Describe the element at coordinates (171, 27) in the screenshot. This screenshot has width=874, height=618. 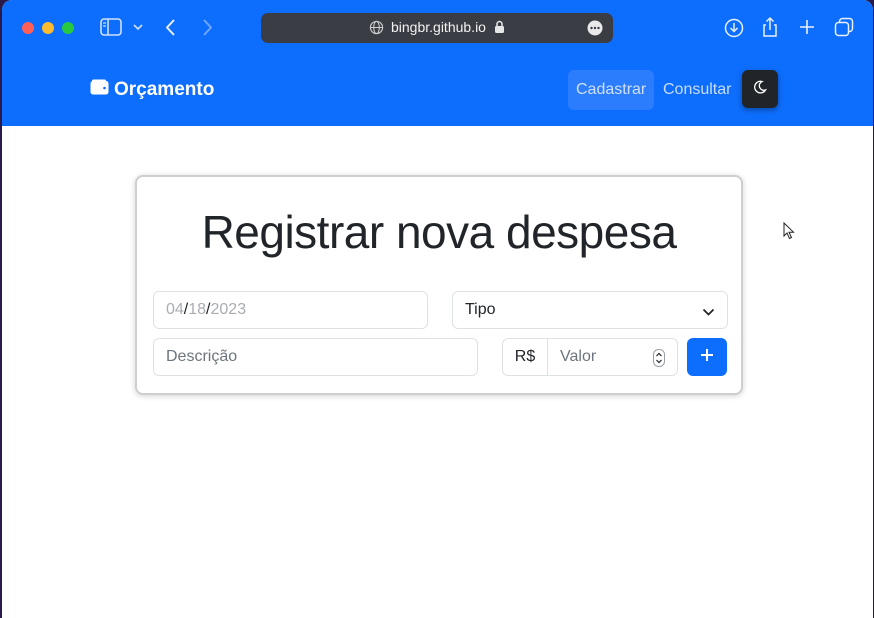
I see `back-icon` at that location.